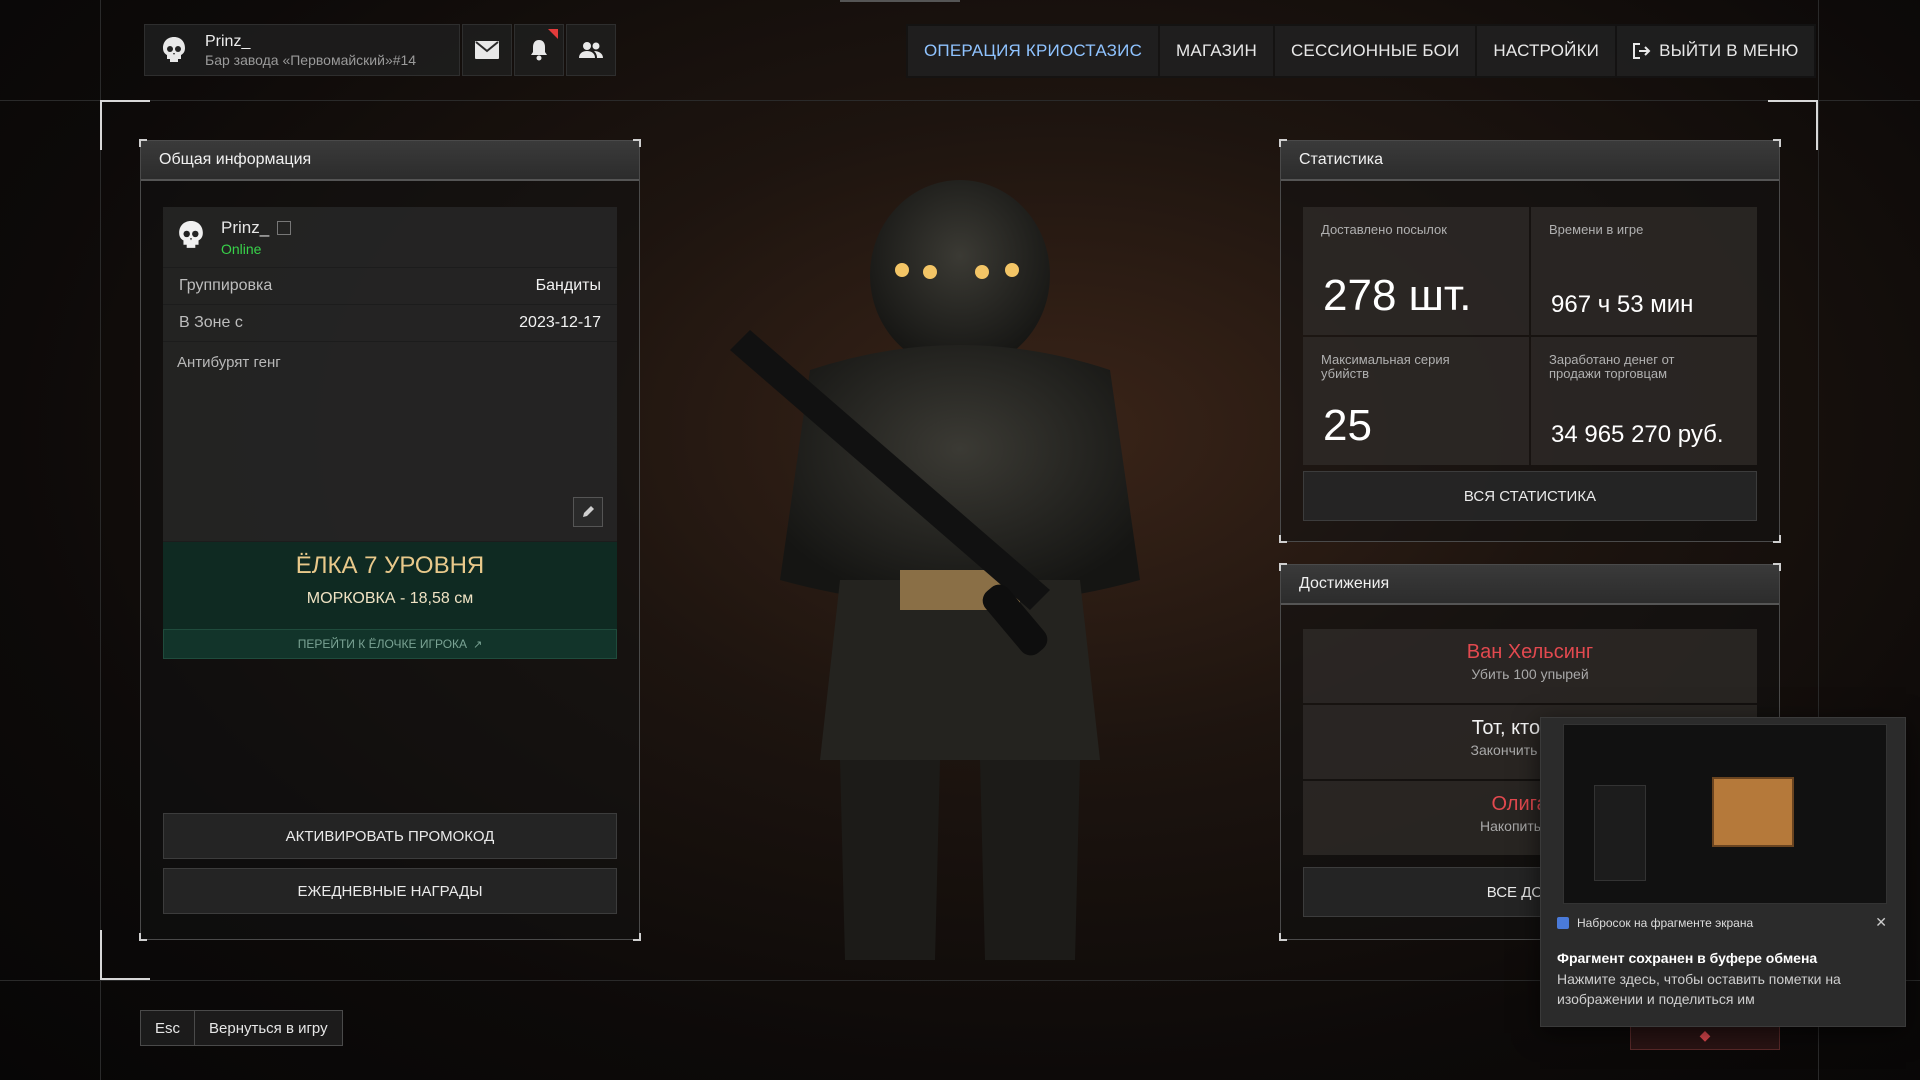  What do you see at coordinates (1375, 51) in the screenshot?
I see `nav-session-battles: СЕССИОННЫЕ БОИ` at bounding box center [1375, 51].